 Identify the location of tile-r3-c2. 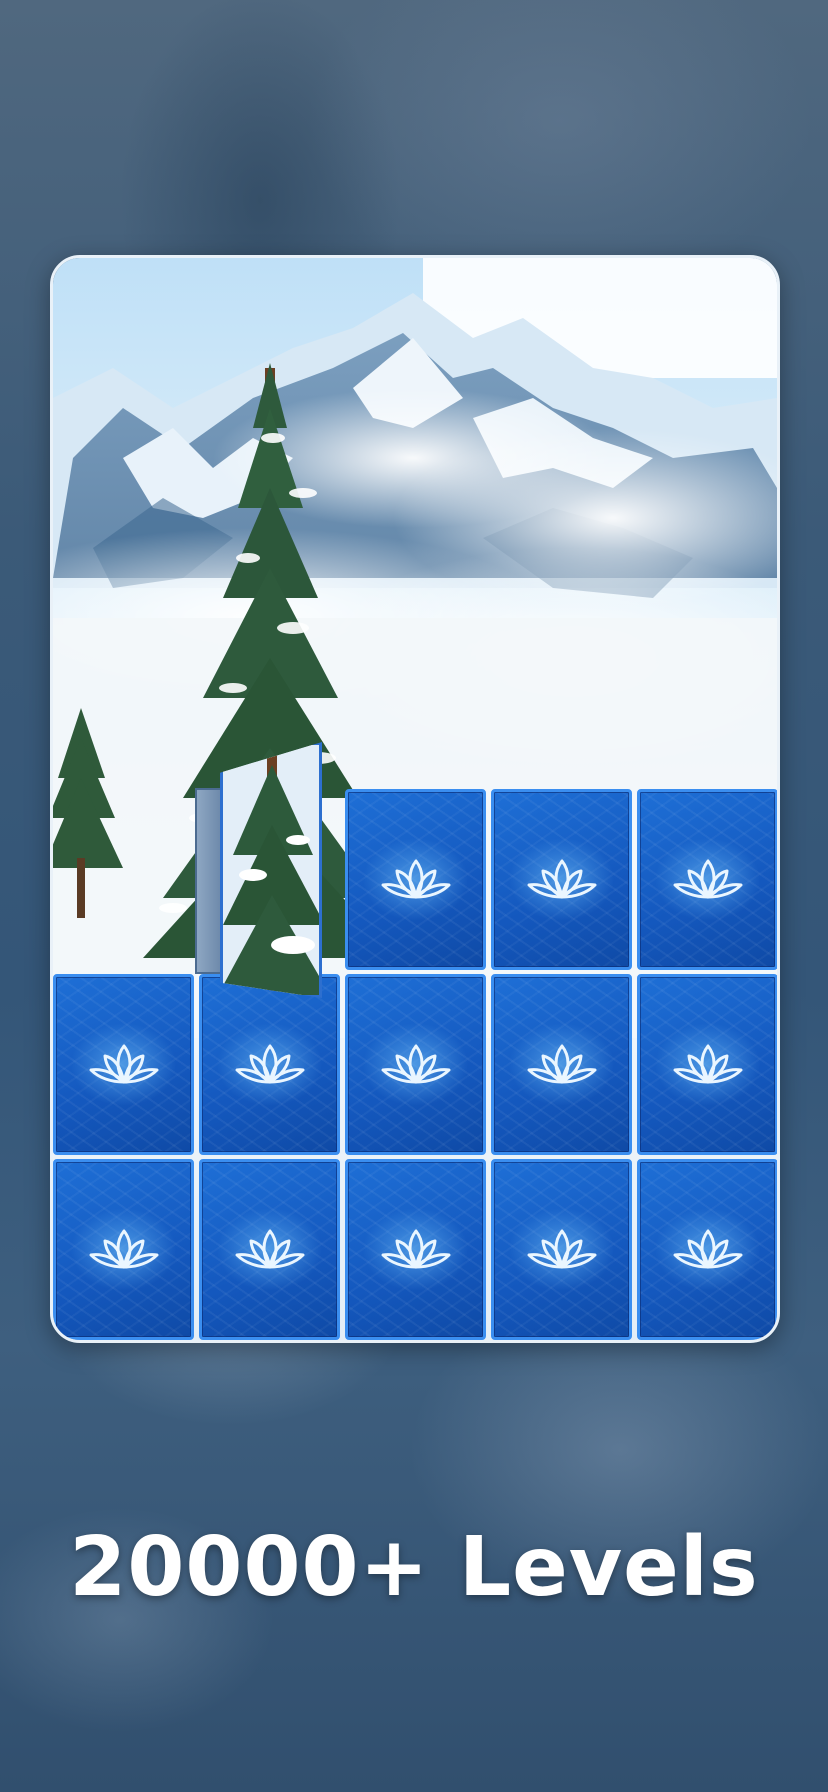
(269, 1249).